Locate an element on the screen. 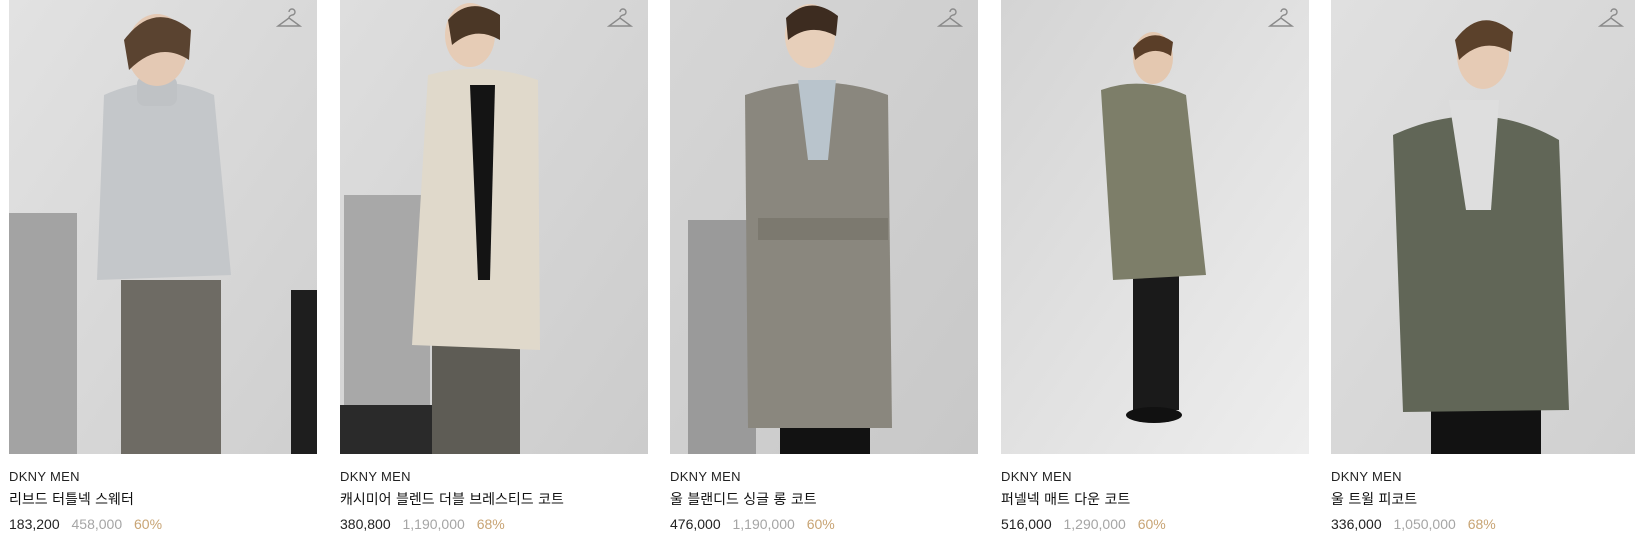  price-row: 476,000 1,190,000 60% is located at coordinates (824, 524).